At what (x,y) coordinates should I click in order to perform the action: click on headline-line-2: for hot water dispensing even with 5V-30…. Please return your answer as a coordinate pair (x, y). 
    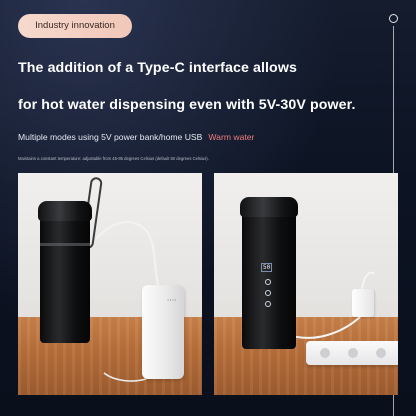
    Looking at the image, I should click on (187, 105).